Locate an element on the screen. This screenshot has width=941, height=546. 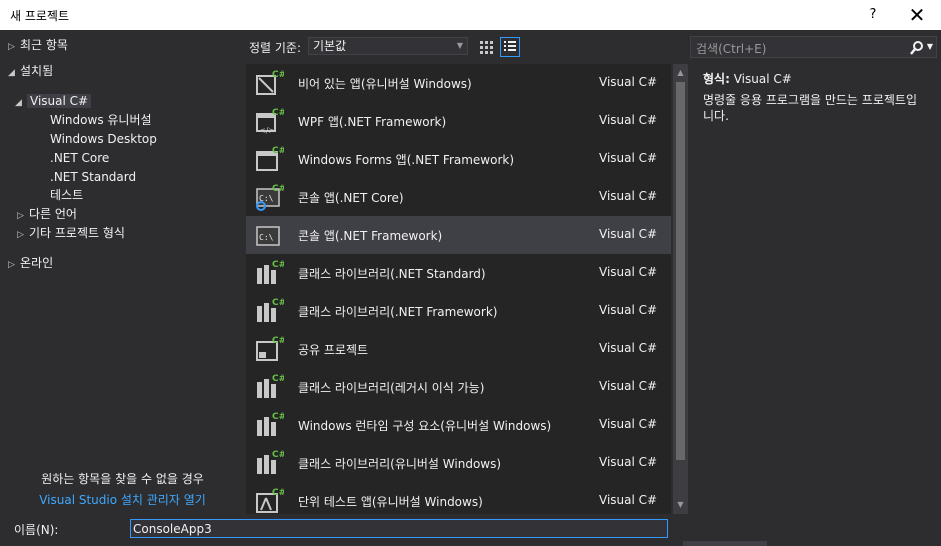
template-item: C# 클래스 라이브러리(.NET Standard) Visual C# is located at coordinates (458, 273).